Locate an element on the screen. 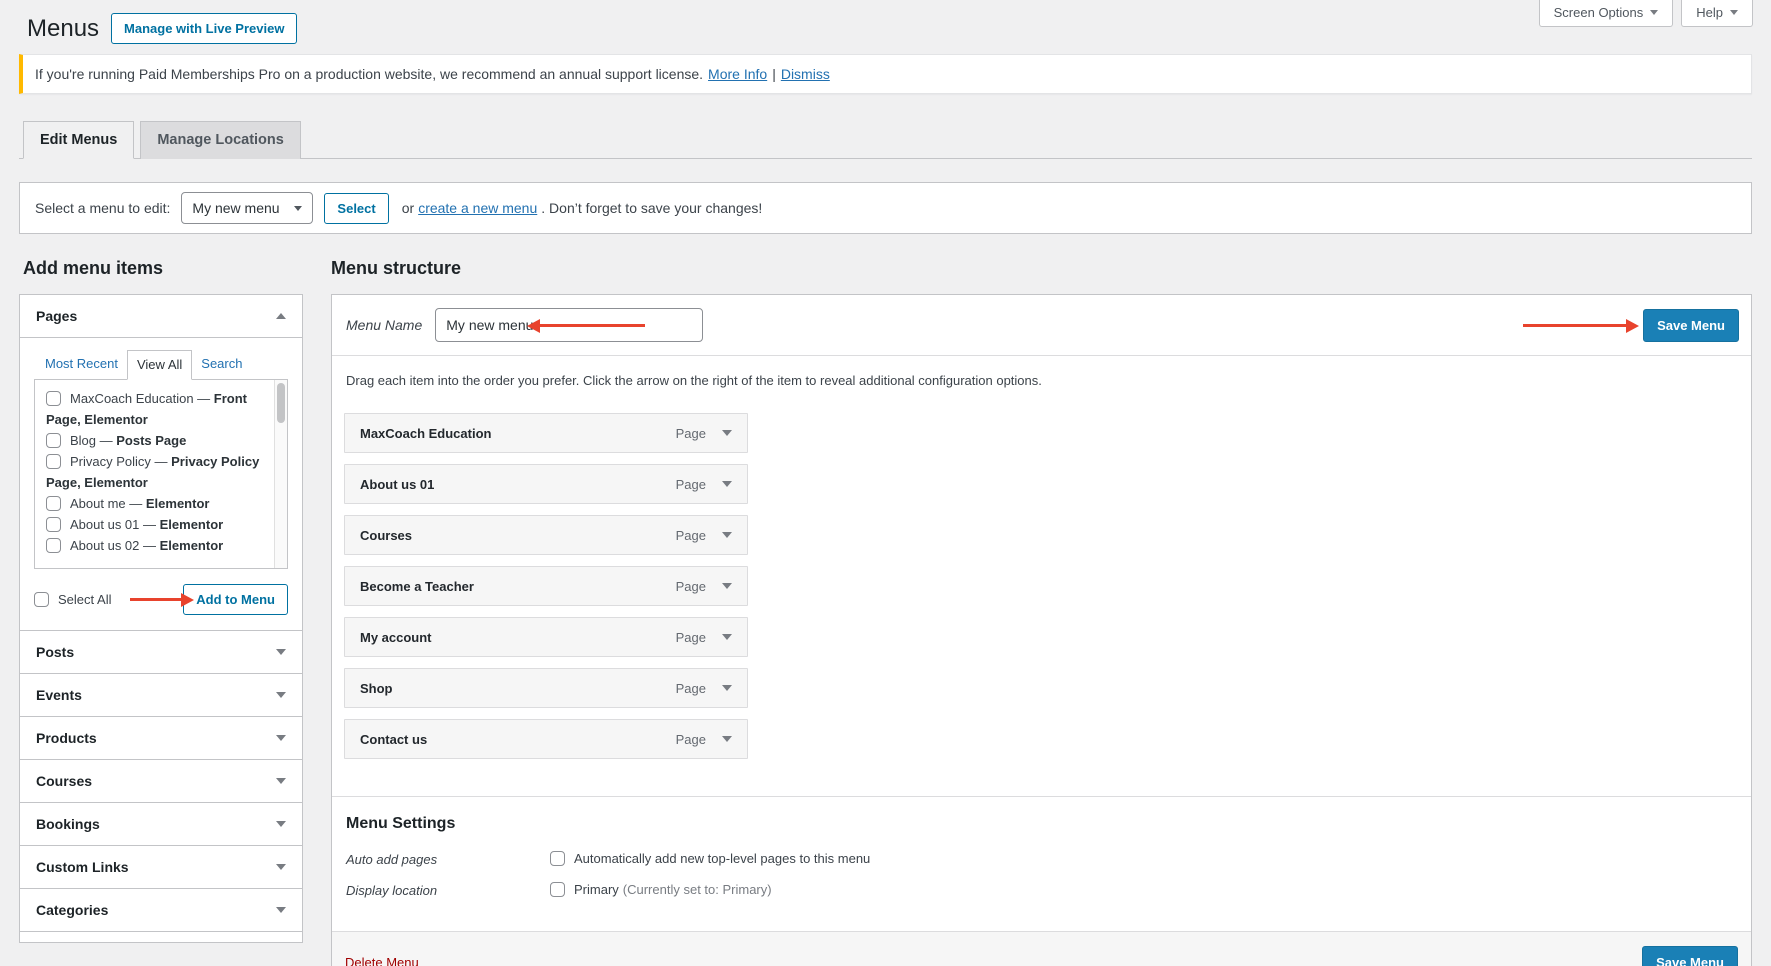 The image size is (1771, 966). menu-item-row: Courses Page is located at coordinates (546, 535).